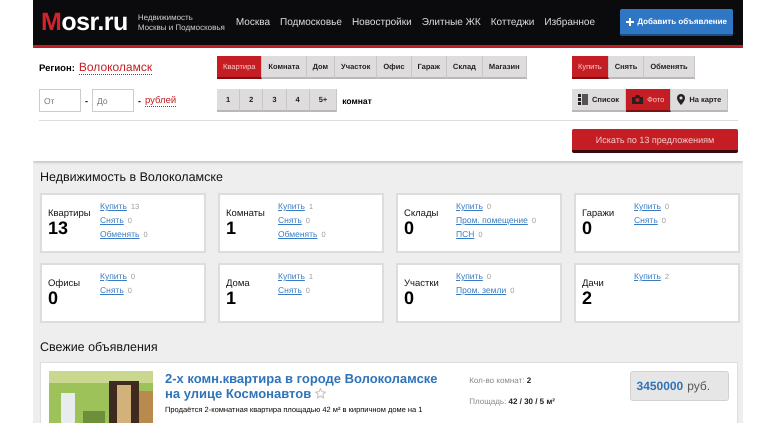 This screenshot has height=423, width=777. What do you see at coordinates (655, 141) in the screenshot?
I see `search-button: Искать по 13 предложениям` at bounding box center [655, 141].